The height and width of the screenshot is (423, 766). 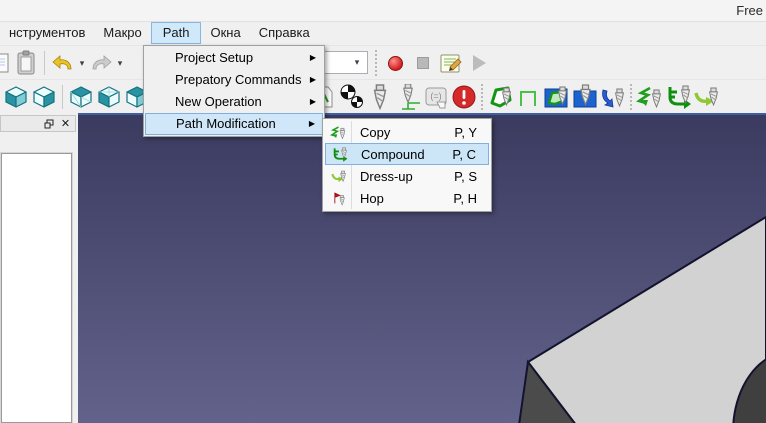 I want to click on pocket-icon, so click(x=557, y=97).